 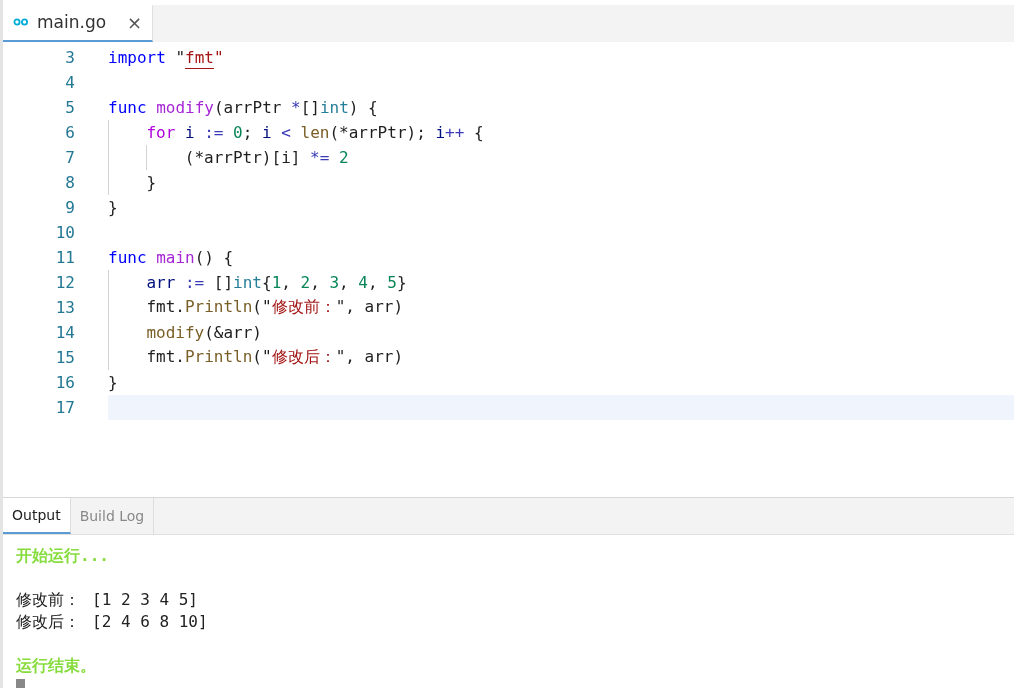 What do you see at coordinates (274, 357) in the screenshot?
I see `code-line: fmt.Println("修改后：", arr)` at bounding box center [274, 357].